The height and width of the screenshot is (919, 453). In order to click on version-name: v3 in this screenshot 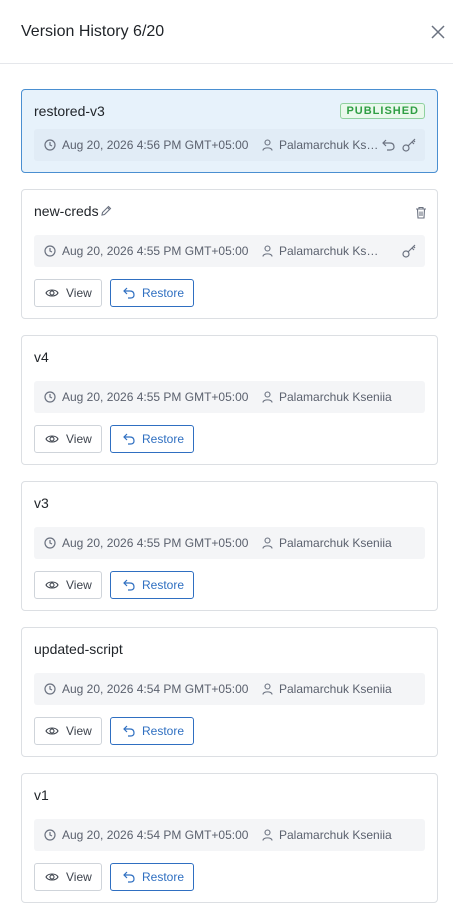, I will do `click(41, 503)`.